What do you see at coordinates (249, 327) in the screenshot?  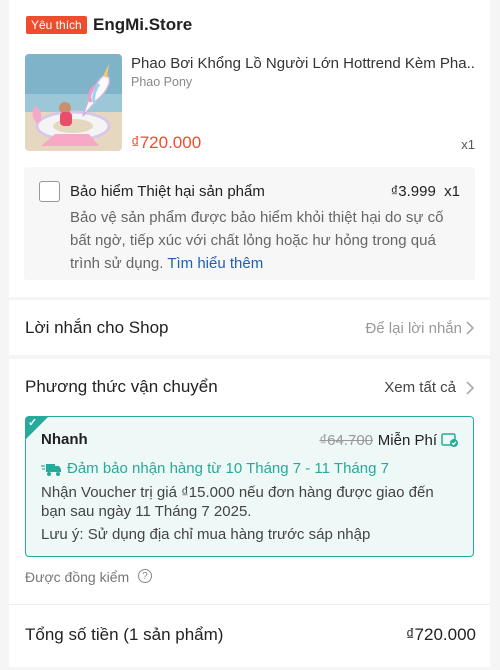 I see `message-to-shop-row: Lời nhắn cho Shop Để lại lời nhắn` at bounding box center [249, 327].